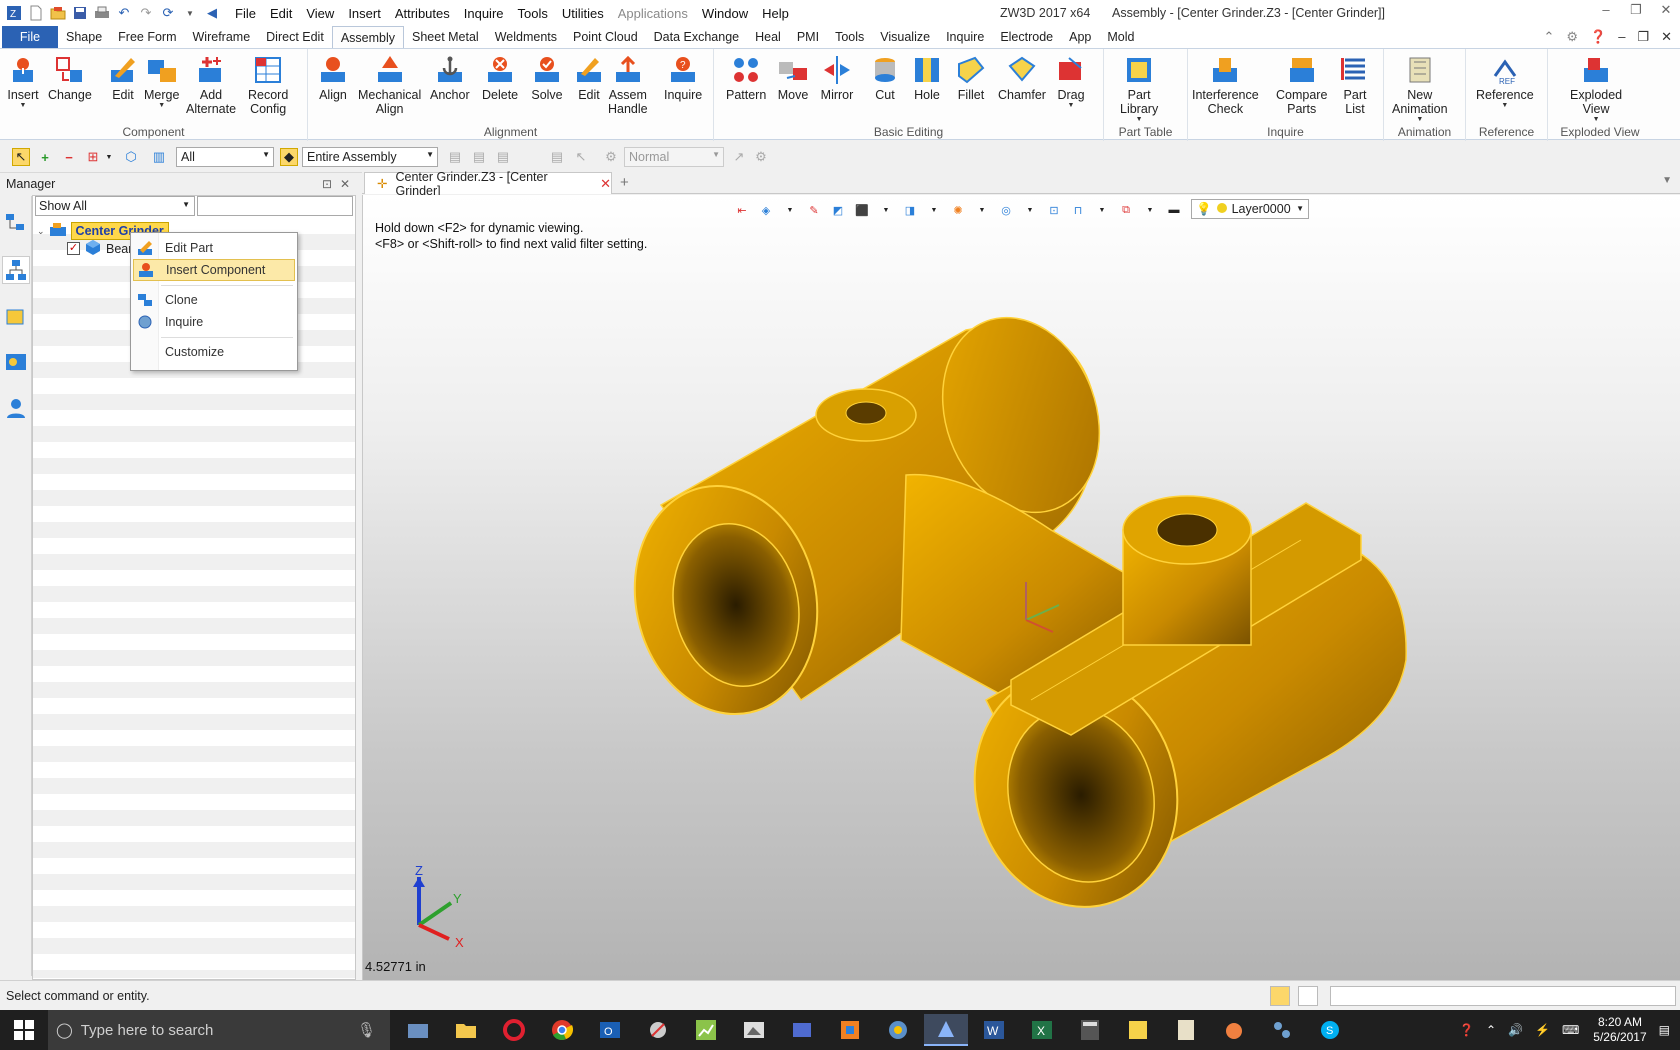 This screenshot has width=1680, height=1050. What do you see at coordinates (1466, 1030) in the screenshot?
I see `help-tray-icon: ❓` at bounding box center [1466, 1030].